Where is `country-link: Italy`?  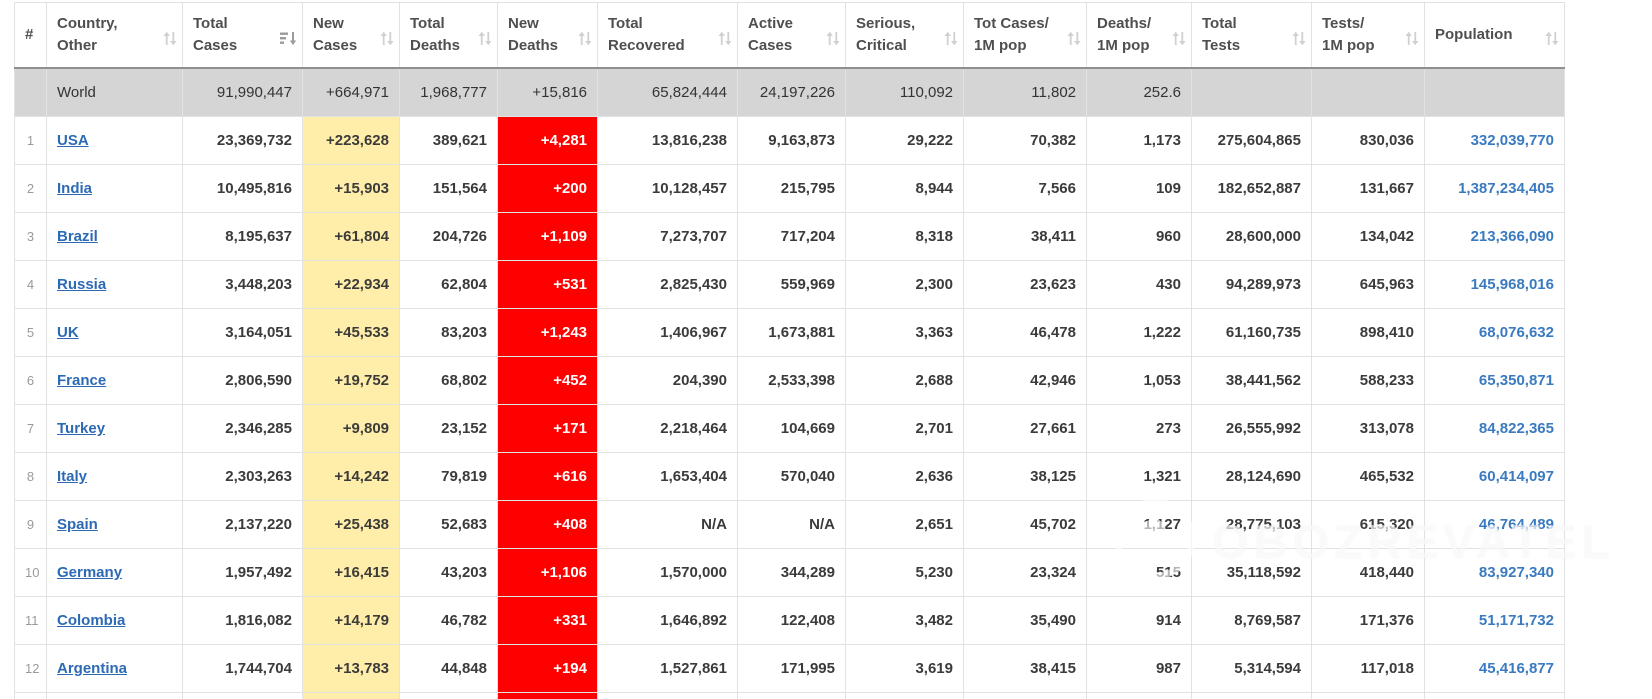 country-link: Italy is located at coordinates (72, 476).